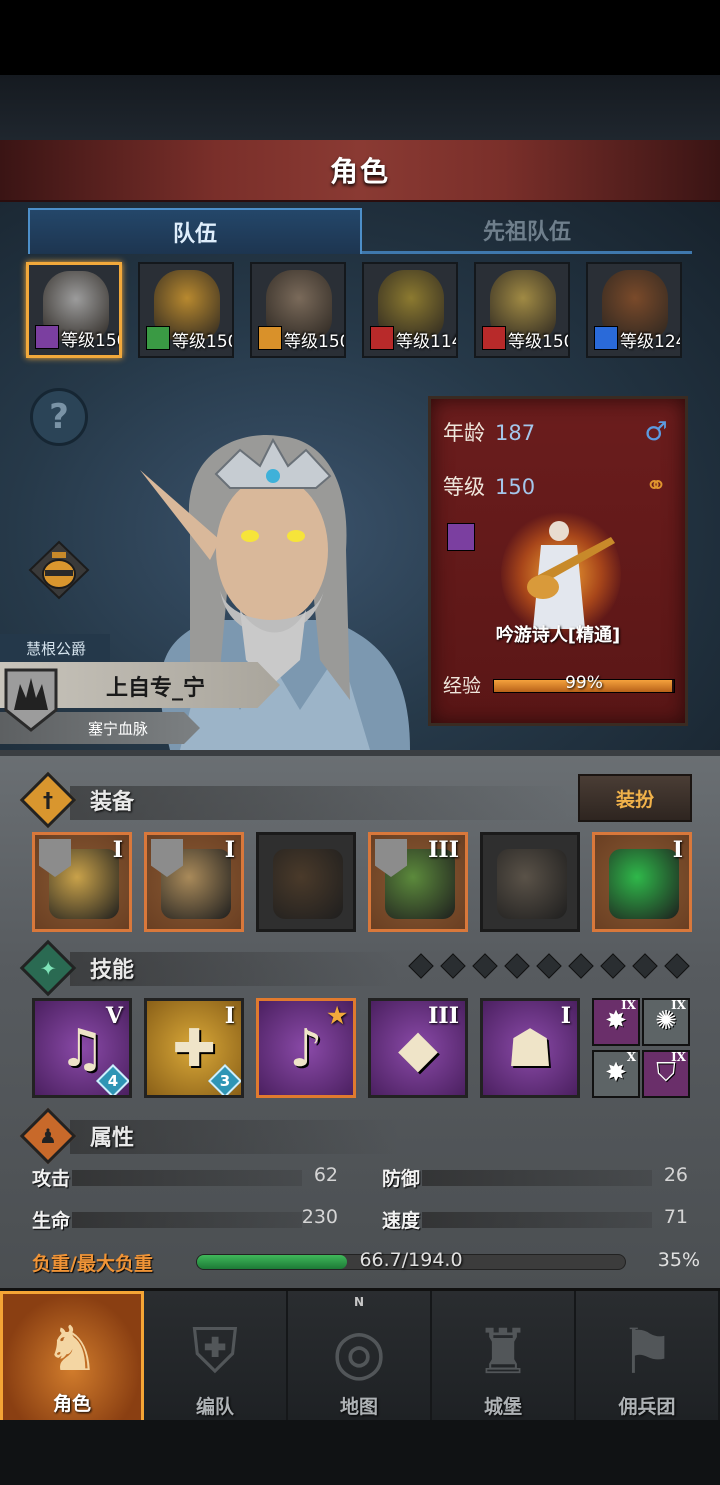 This screenshot has height=1485, width=720. Describe the element at coordinates (464, 433) in the screenshot. I see `age-label: 年龄` at that location.